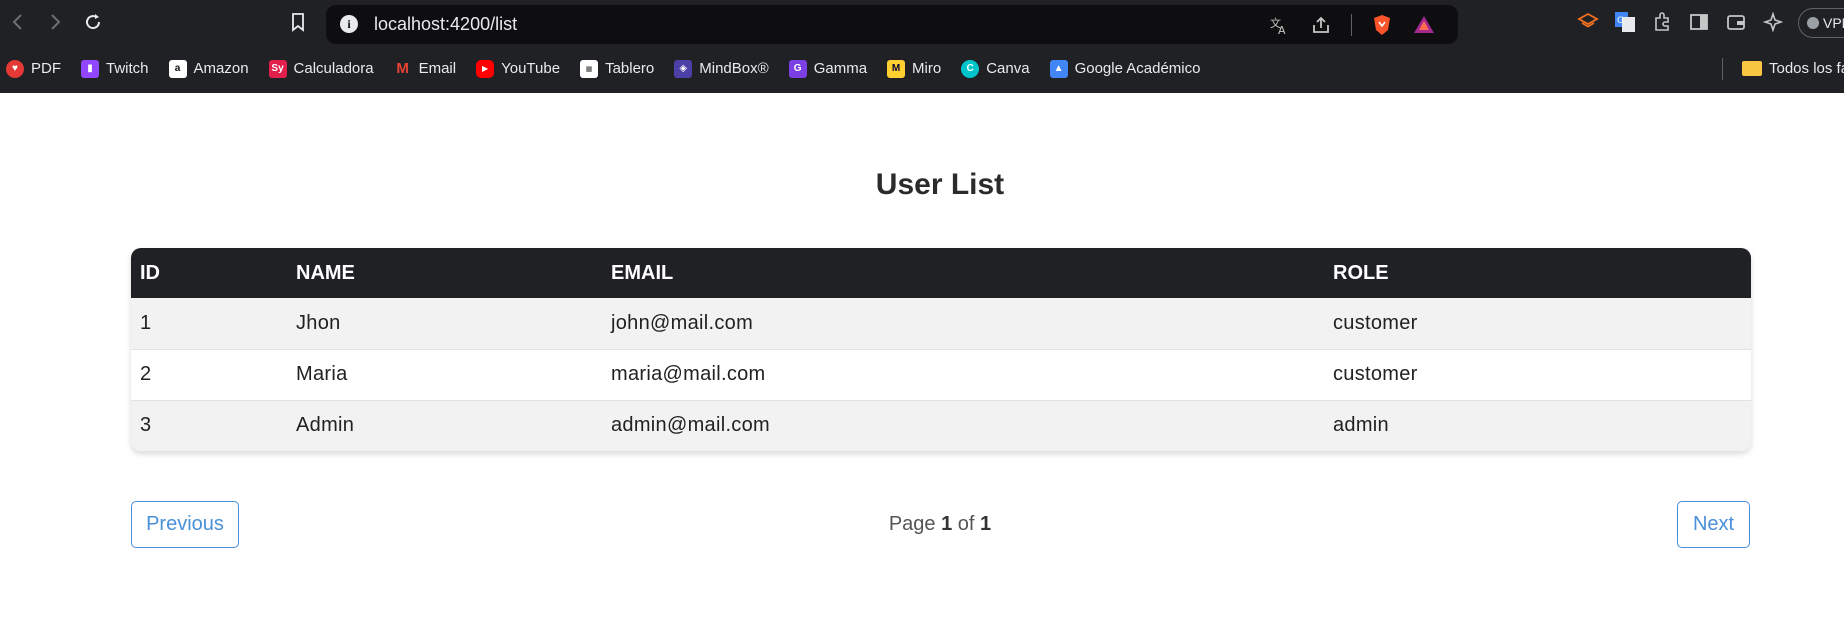 This screenshot has height=619, width=1844. I want to click on next-button: Next, so click(1713, 524).